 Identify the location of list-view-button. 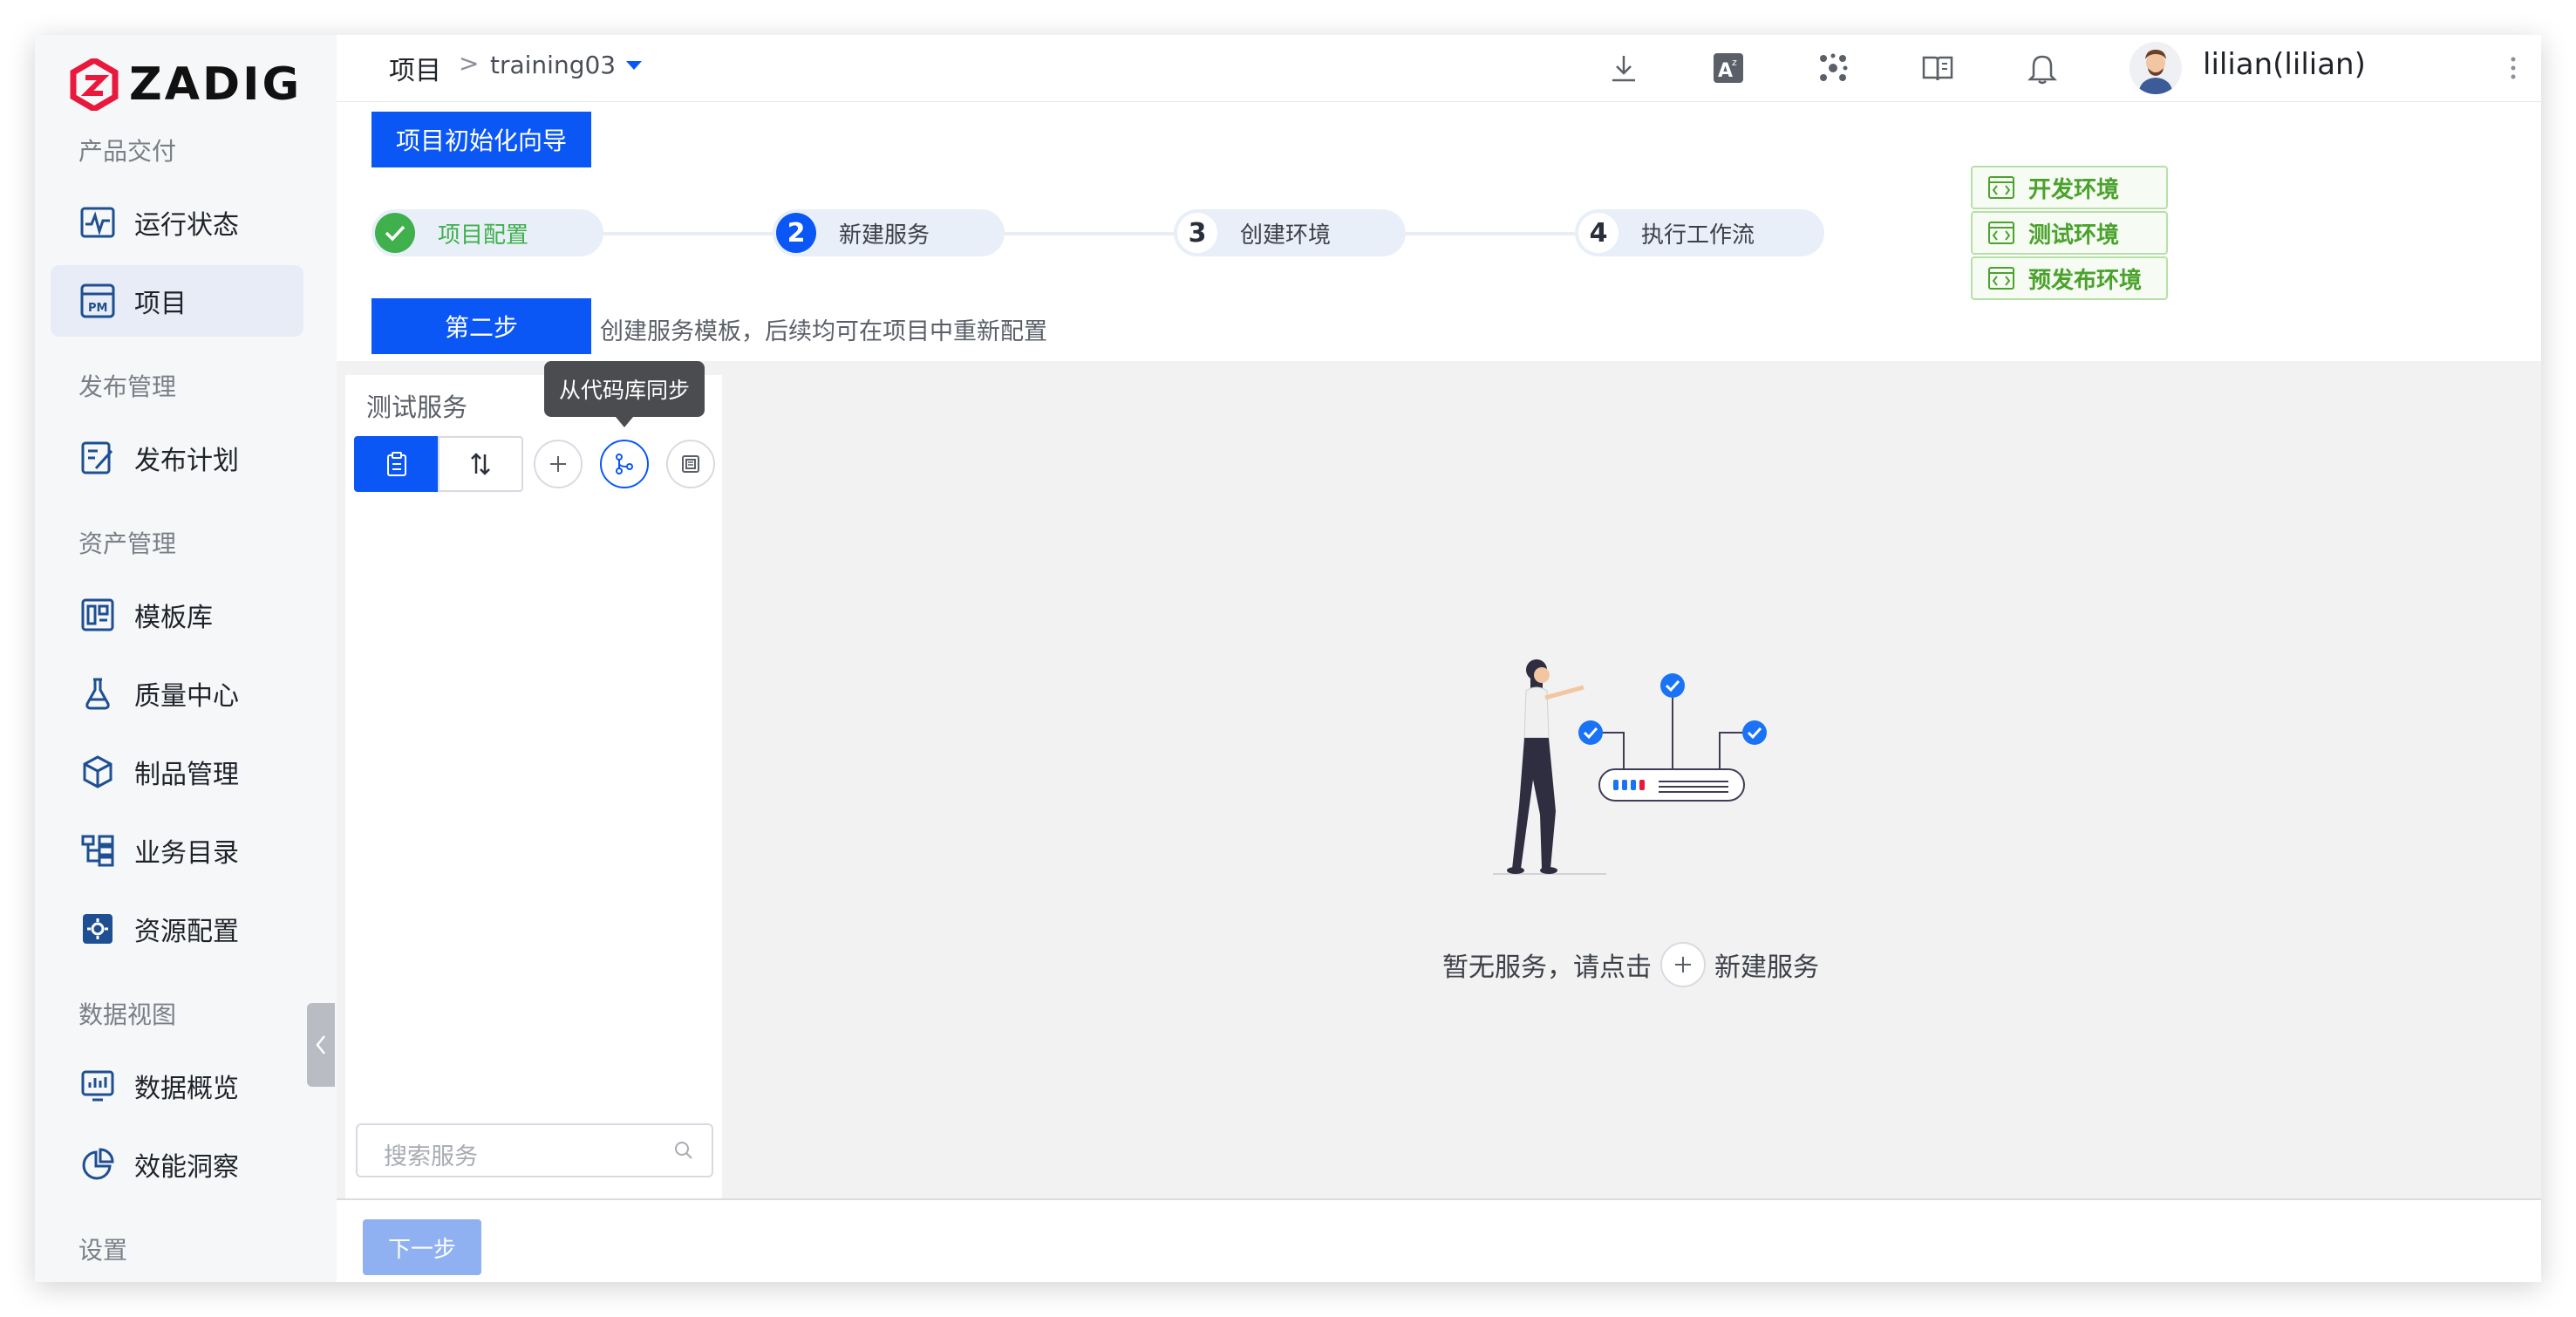
(397, 464).